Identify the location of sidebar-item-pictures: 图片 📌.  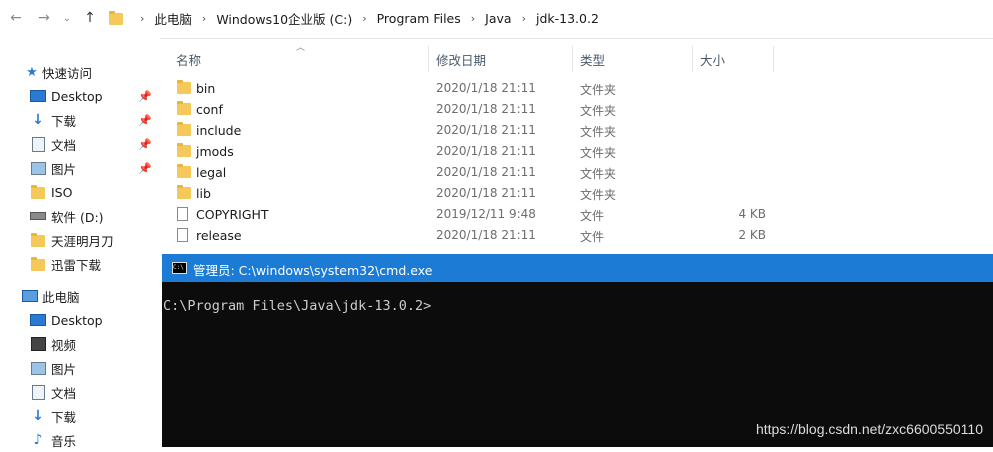
(80, 168).